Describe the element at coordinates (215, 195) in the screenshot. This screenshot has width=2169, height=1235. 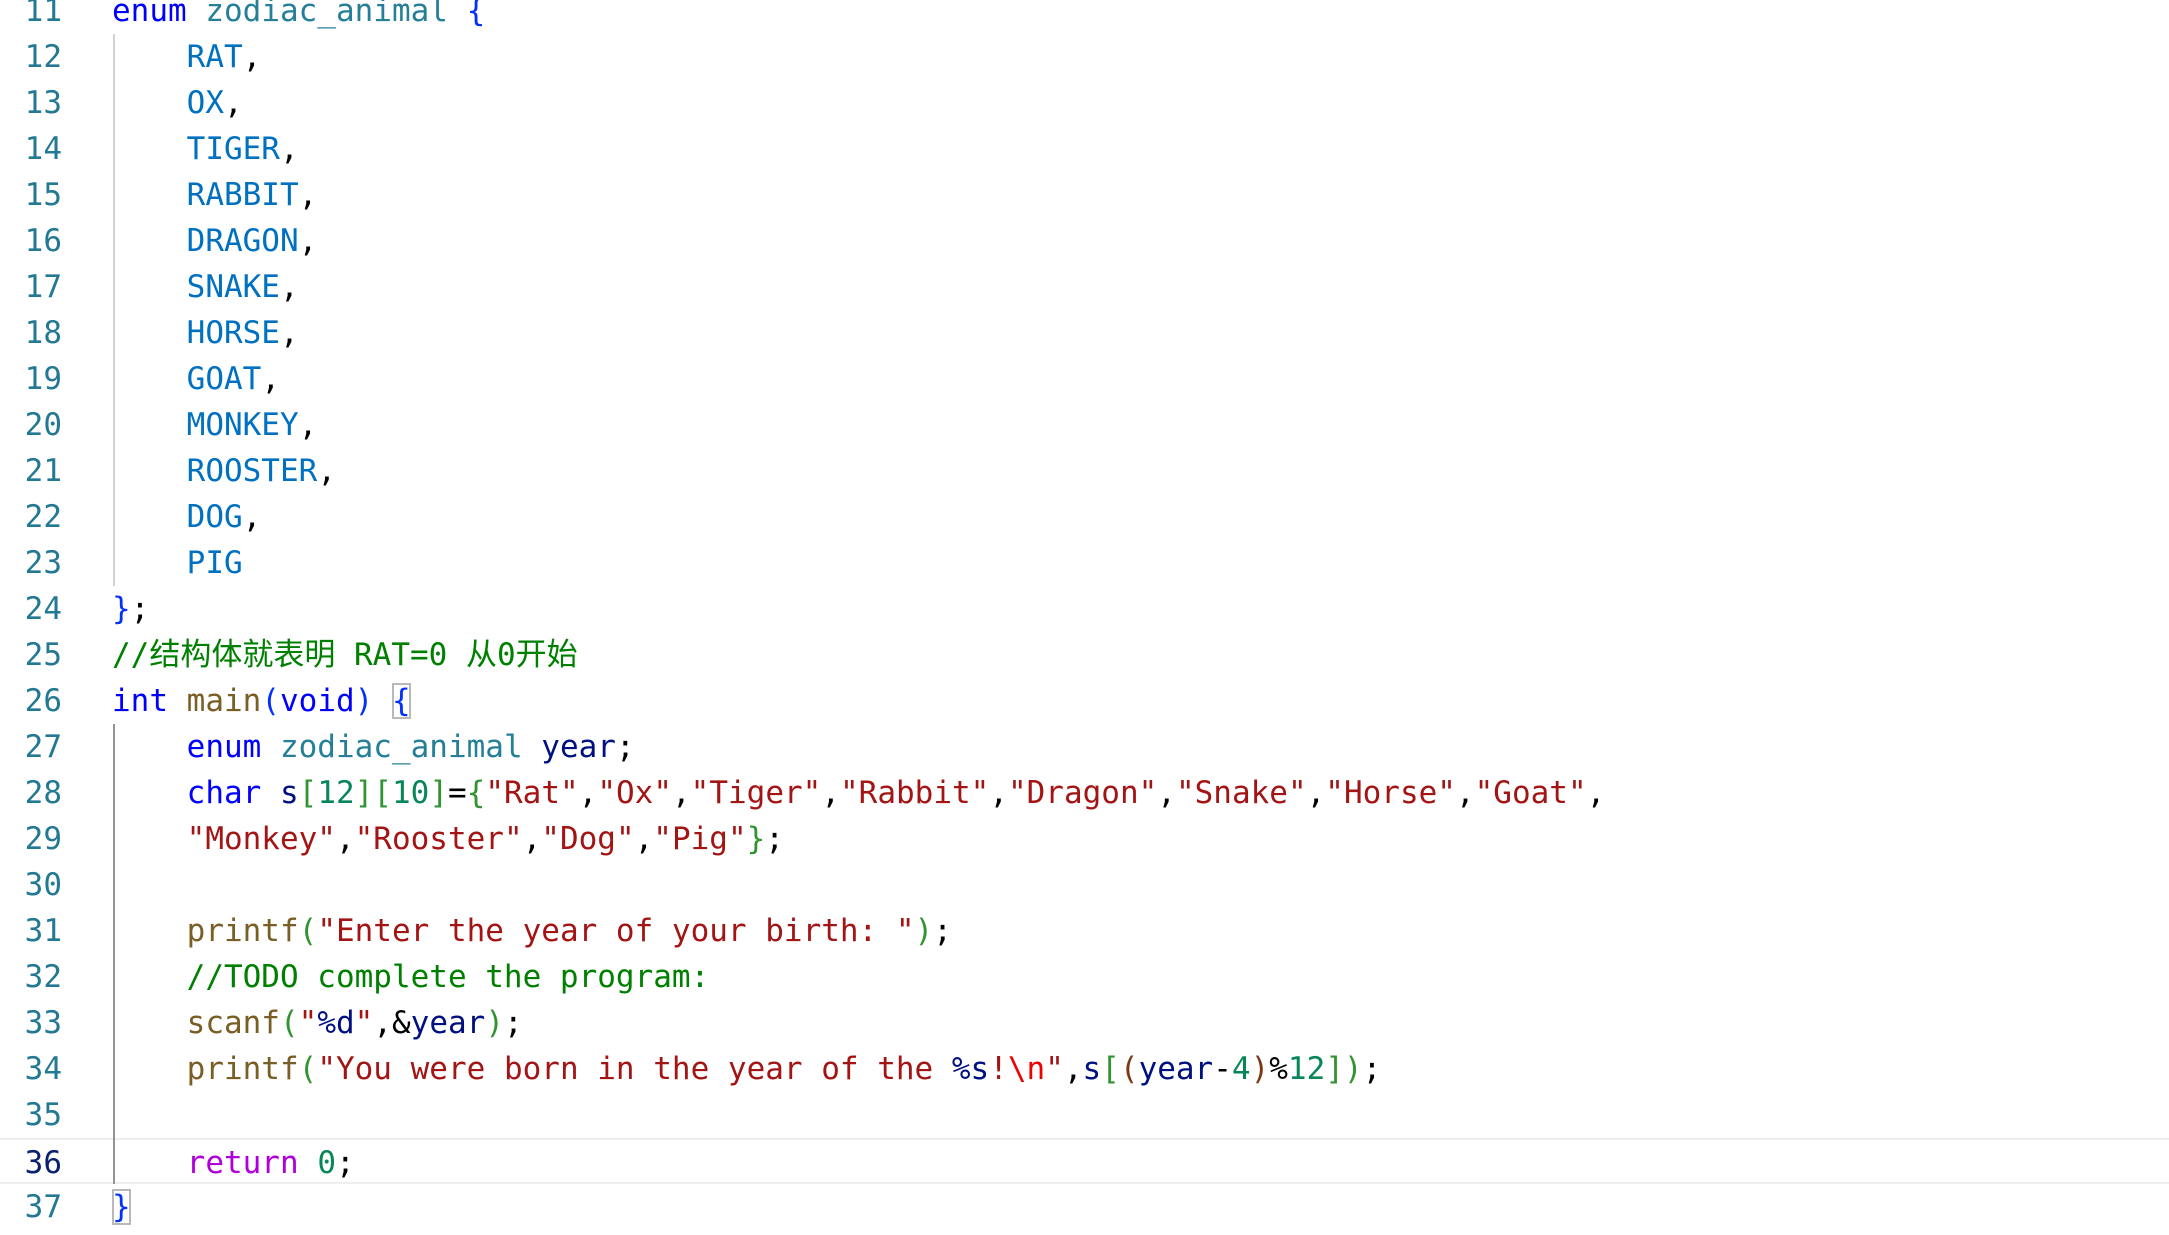
I see `code-text: RABBIT,` at that location.